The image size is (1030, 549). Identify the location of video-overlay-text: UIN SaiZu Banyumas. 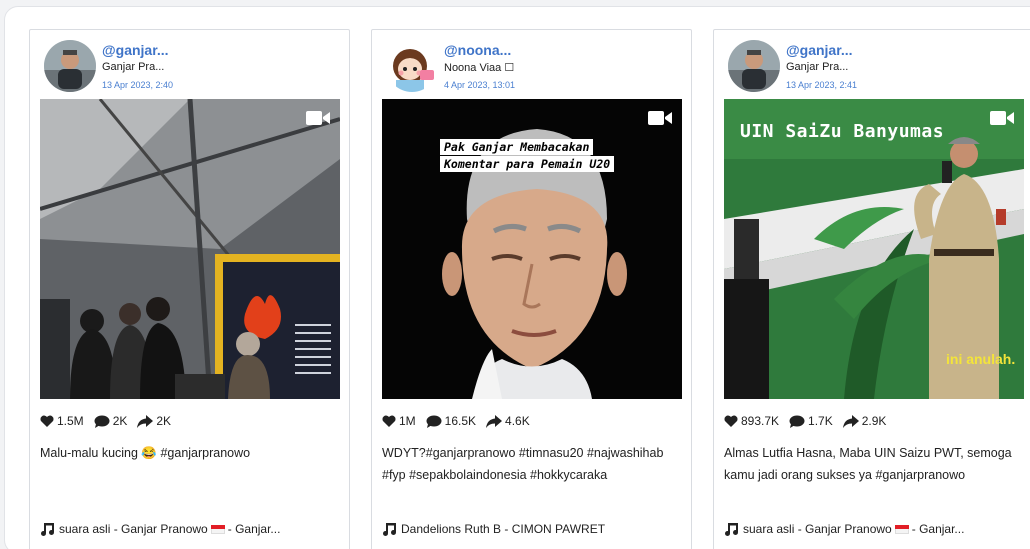
(842, 131).